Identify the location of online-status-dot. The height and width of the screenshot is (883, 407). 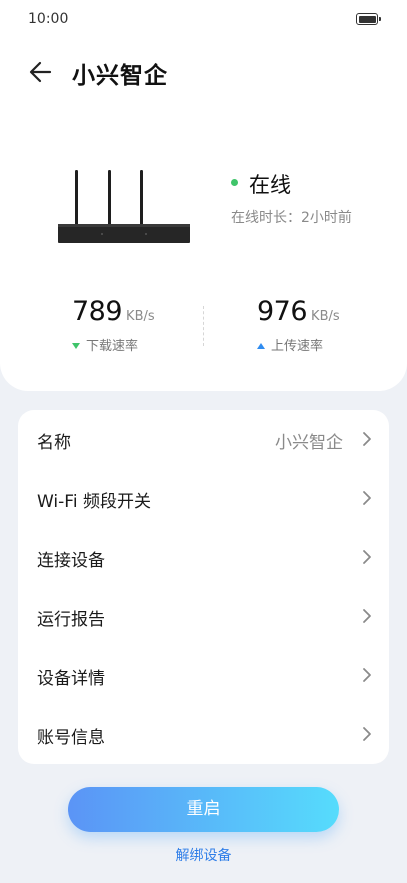
(234, 182).